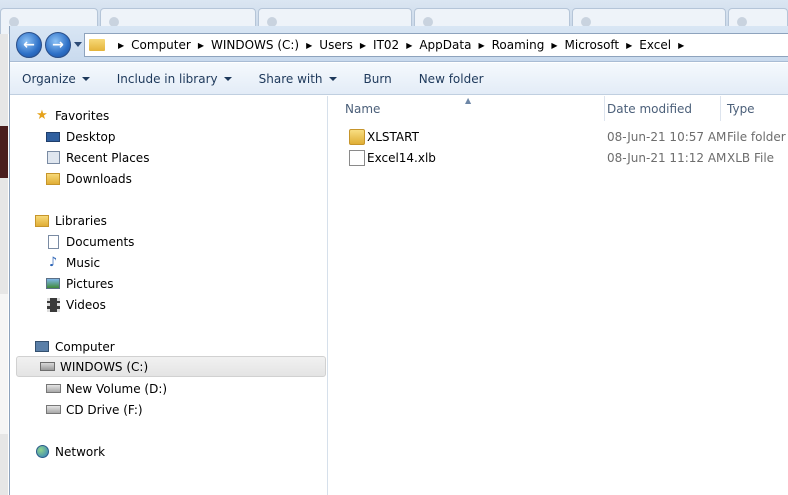 The height and width of the screenshot is (495, 788). I want to click on breadcrumb-computer: Computer ▶, so click(171, 45).